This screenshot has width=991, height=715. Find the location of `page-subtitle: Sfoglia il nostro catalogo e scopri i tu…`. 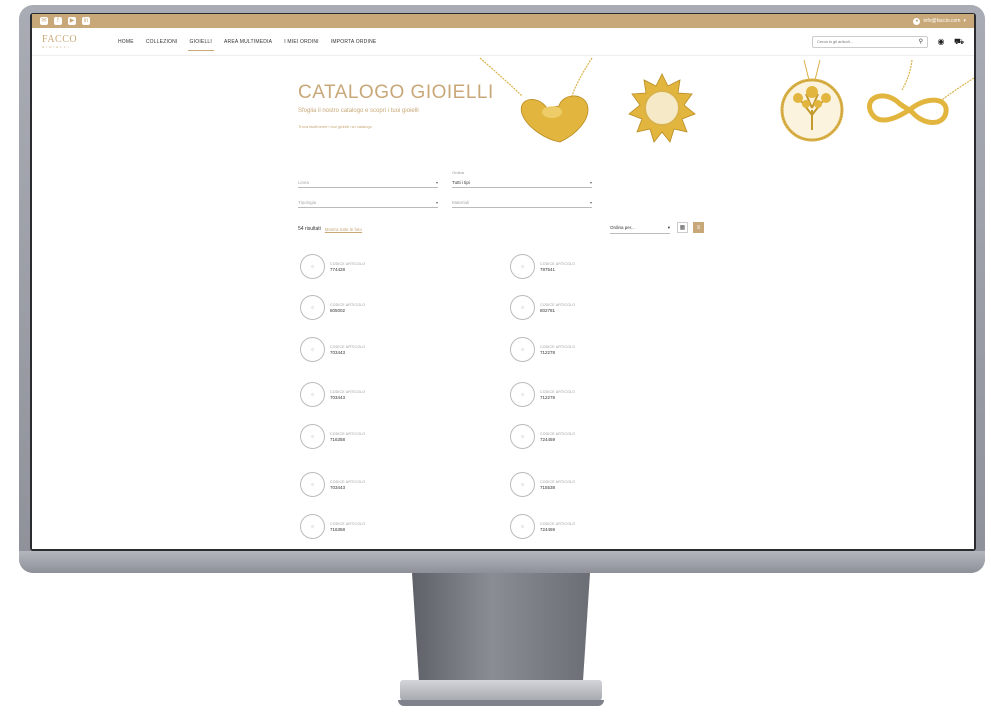

page-subtitle: Sfoglia il nostro catalogo e scopri i tu… is located at coordinates (358, 111).